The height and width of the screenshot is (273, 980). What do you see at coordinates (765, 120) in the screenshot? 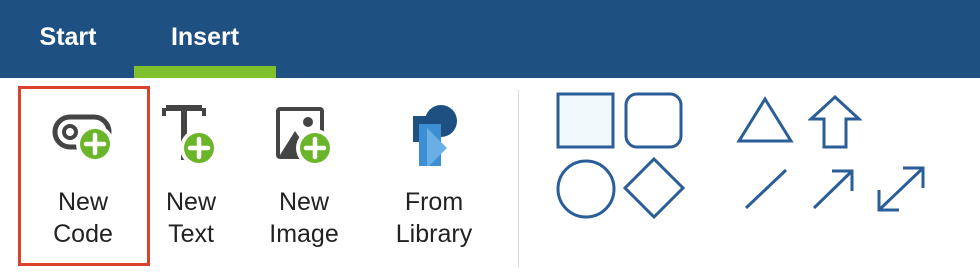
I see `shape-triangle-button` at bounding box center [765, 120].